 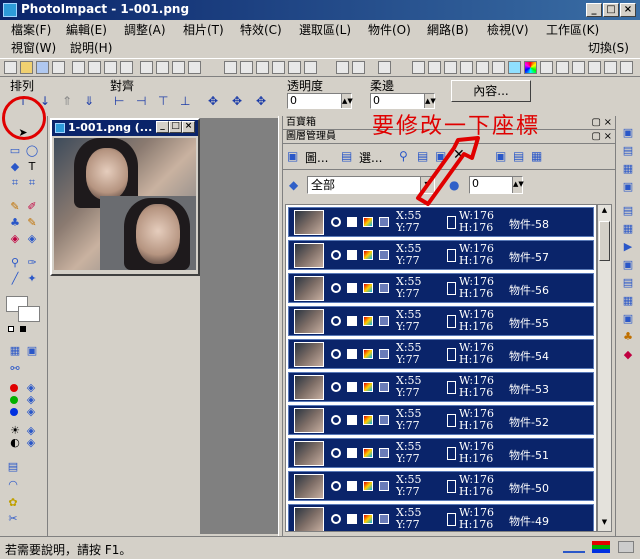 I want to click on arrange-bottom-icon: ⇓, so click(x=89, y=101).